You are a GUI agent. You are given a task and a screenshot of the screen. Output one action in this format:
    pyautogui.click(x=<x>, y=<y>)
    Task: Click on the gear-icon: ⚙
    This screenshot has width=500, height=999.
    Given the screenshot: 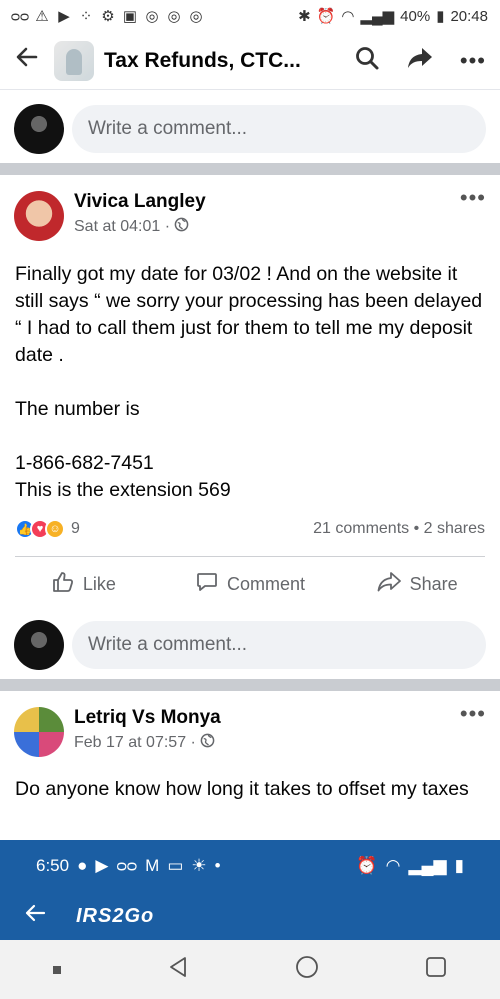 What is the action you would take?
    pyautogui.click(x=108, y=16)
    